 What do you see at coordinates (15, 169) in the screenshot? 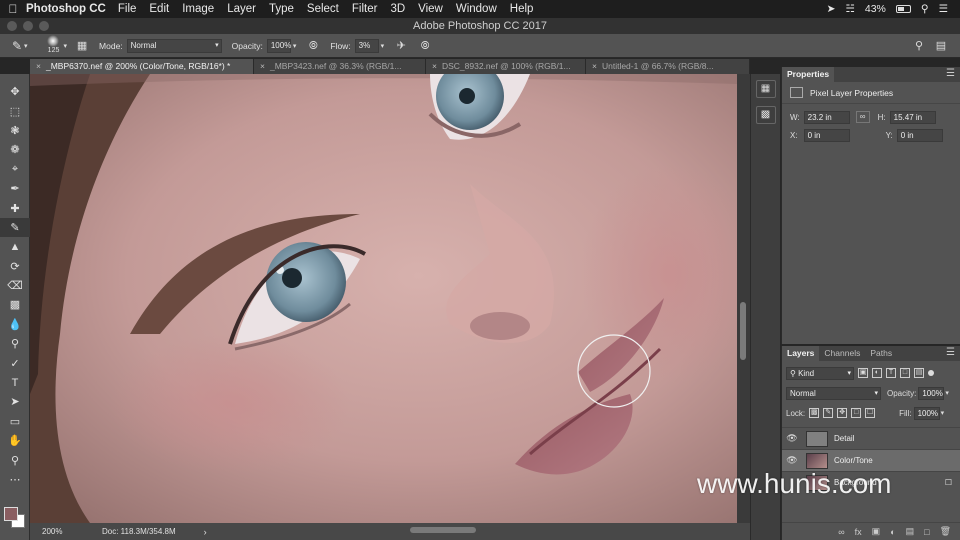
I see `crop-tool-icon: ⌖` at bounding box center [15, 169].